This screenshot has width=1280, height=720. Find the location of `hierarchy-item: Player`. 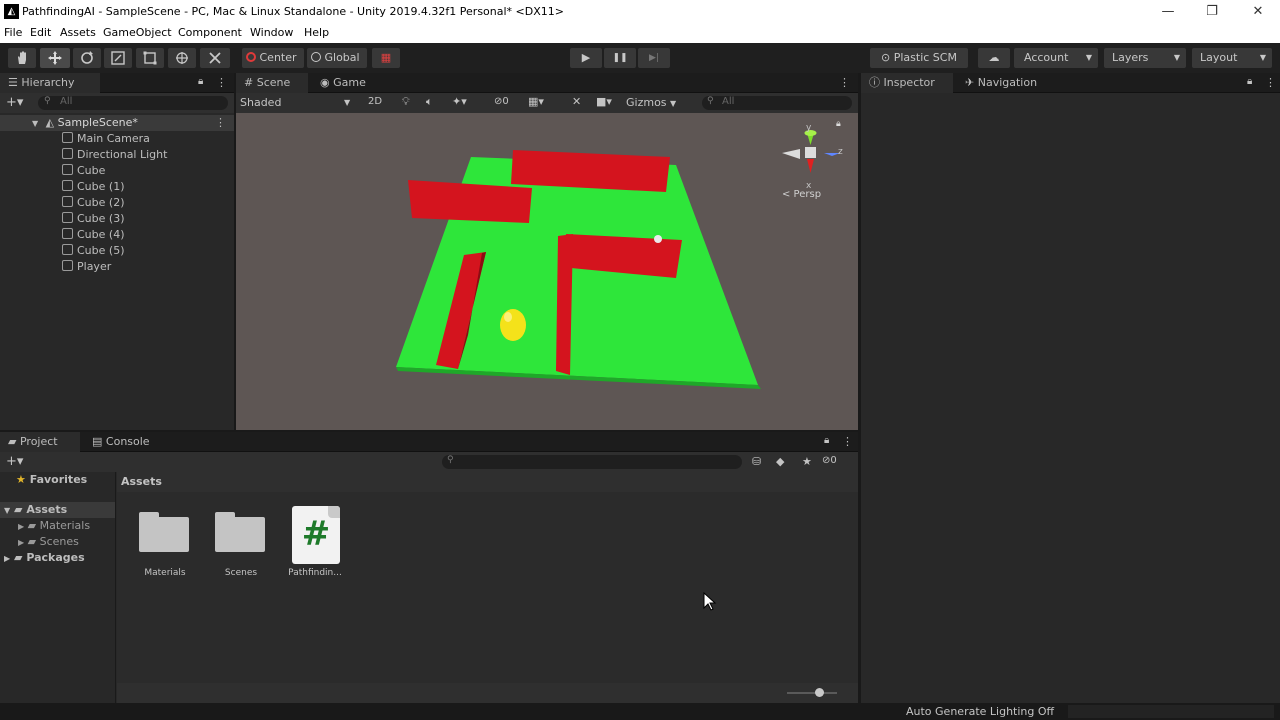

hierarchy-item: Player is located at coordinates (86, 267).